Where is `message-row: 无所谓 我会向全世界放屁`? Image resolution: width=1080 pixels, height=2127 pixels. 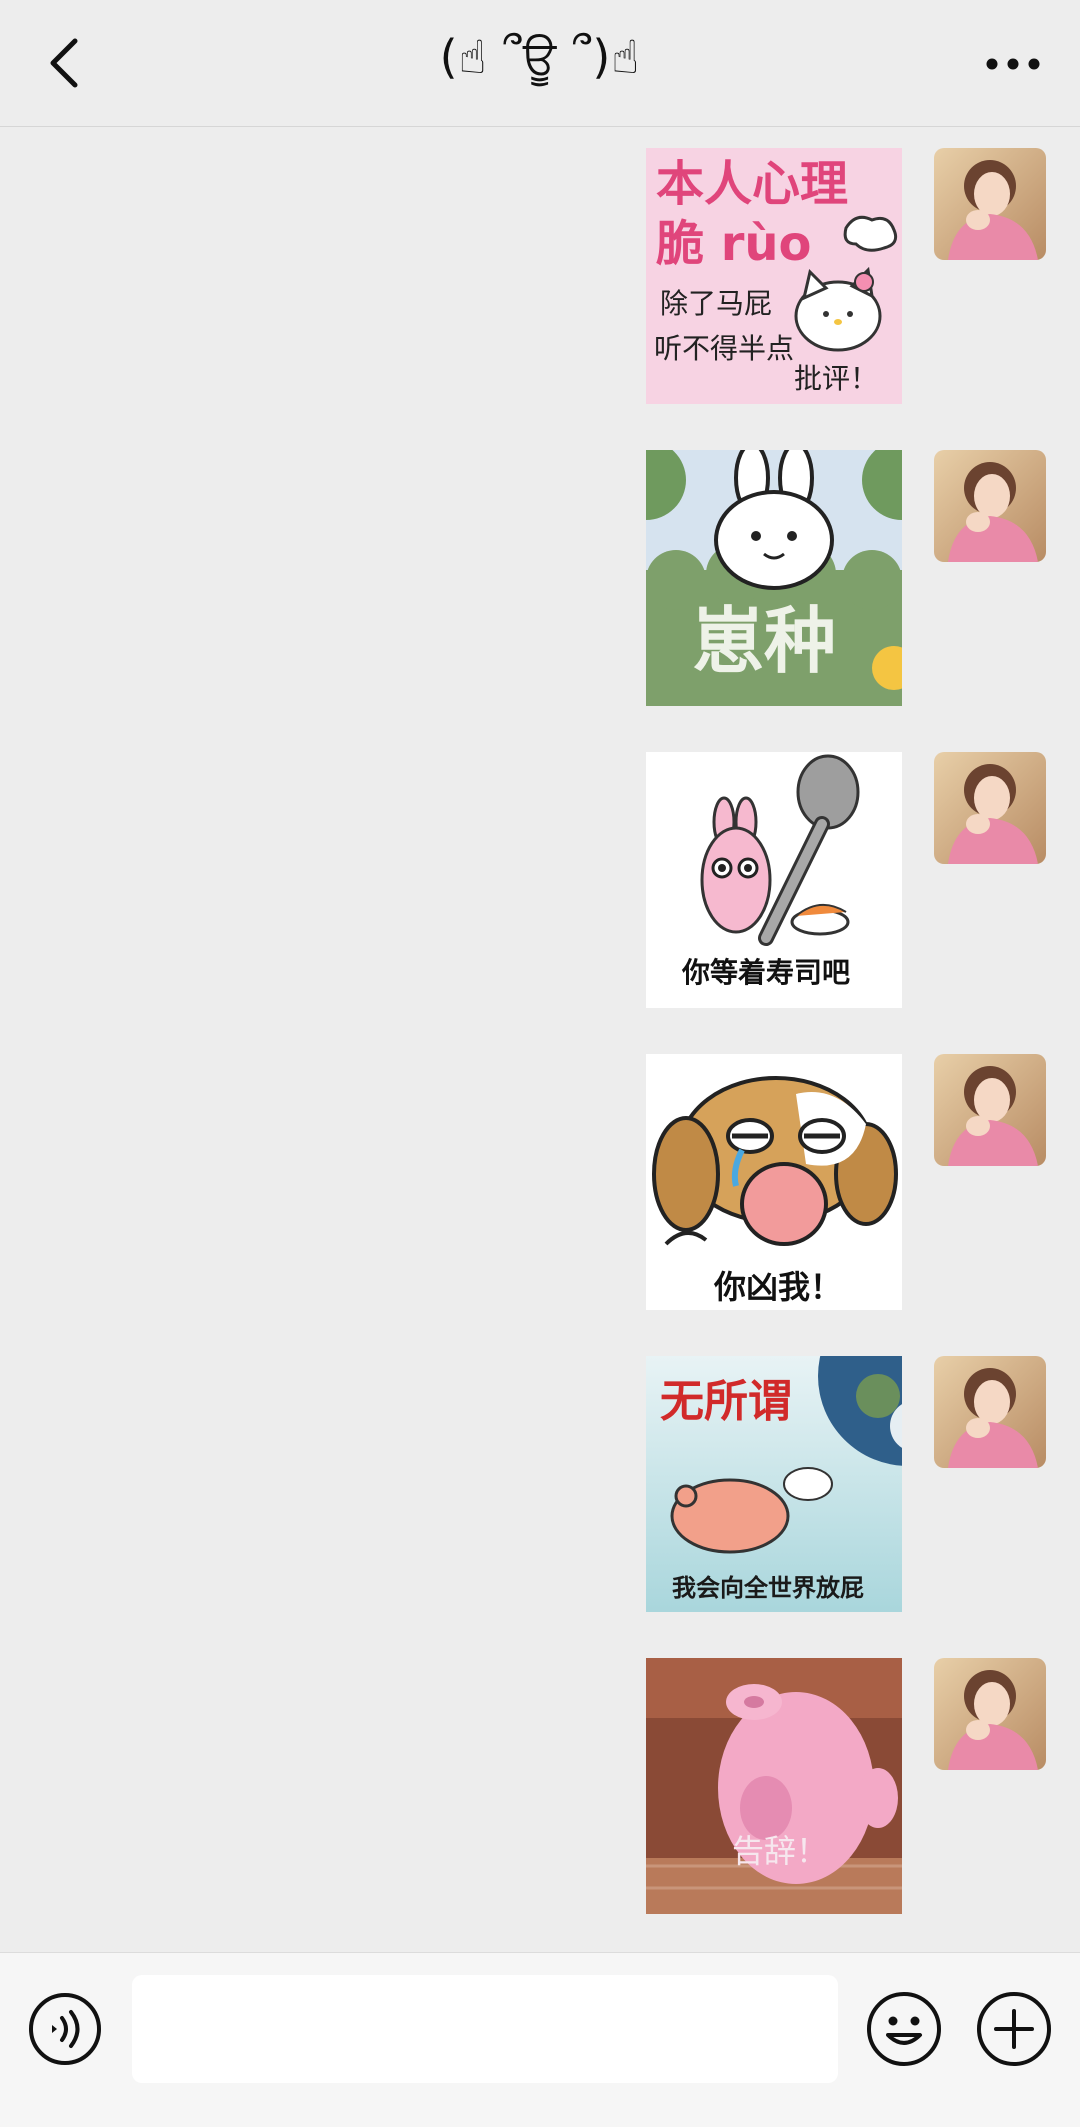 message-row: 无所谓 我会向全世界放屁 is located at coordinates (846, 1484).